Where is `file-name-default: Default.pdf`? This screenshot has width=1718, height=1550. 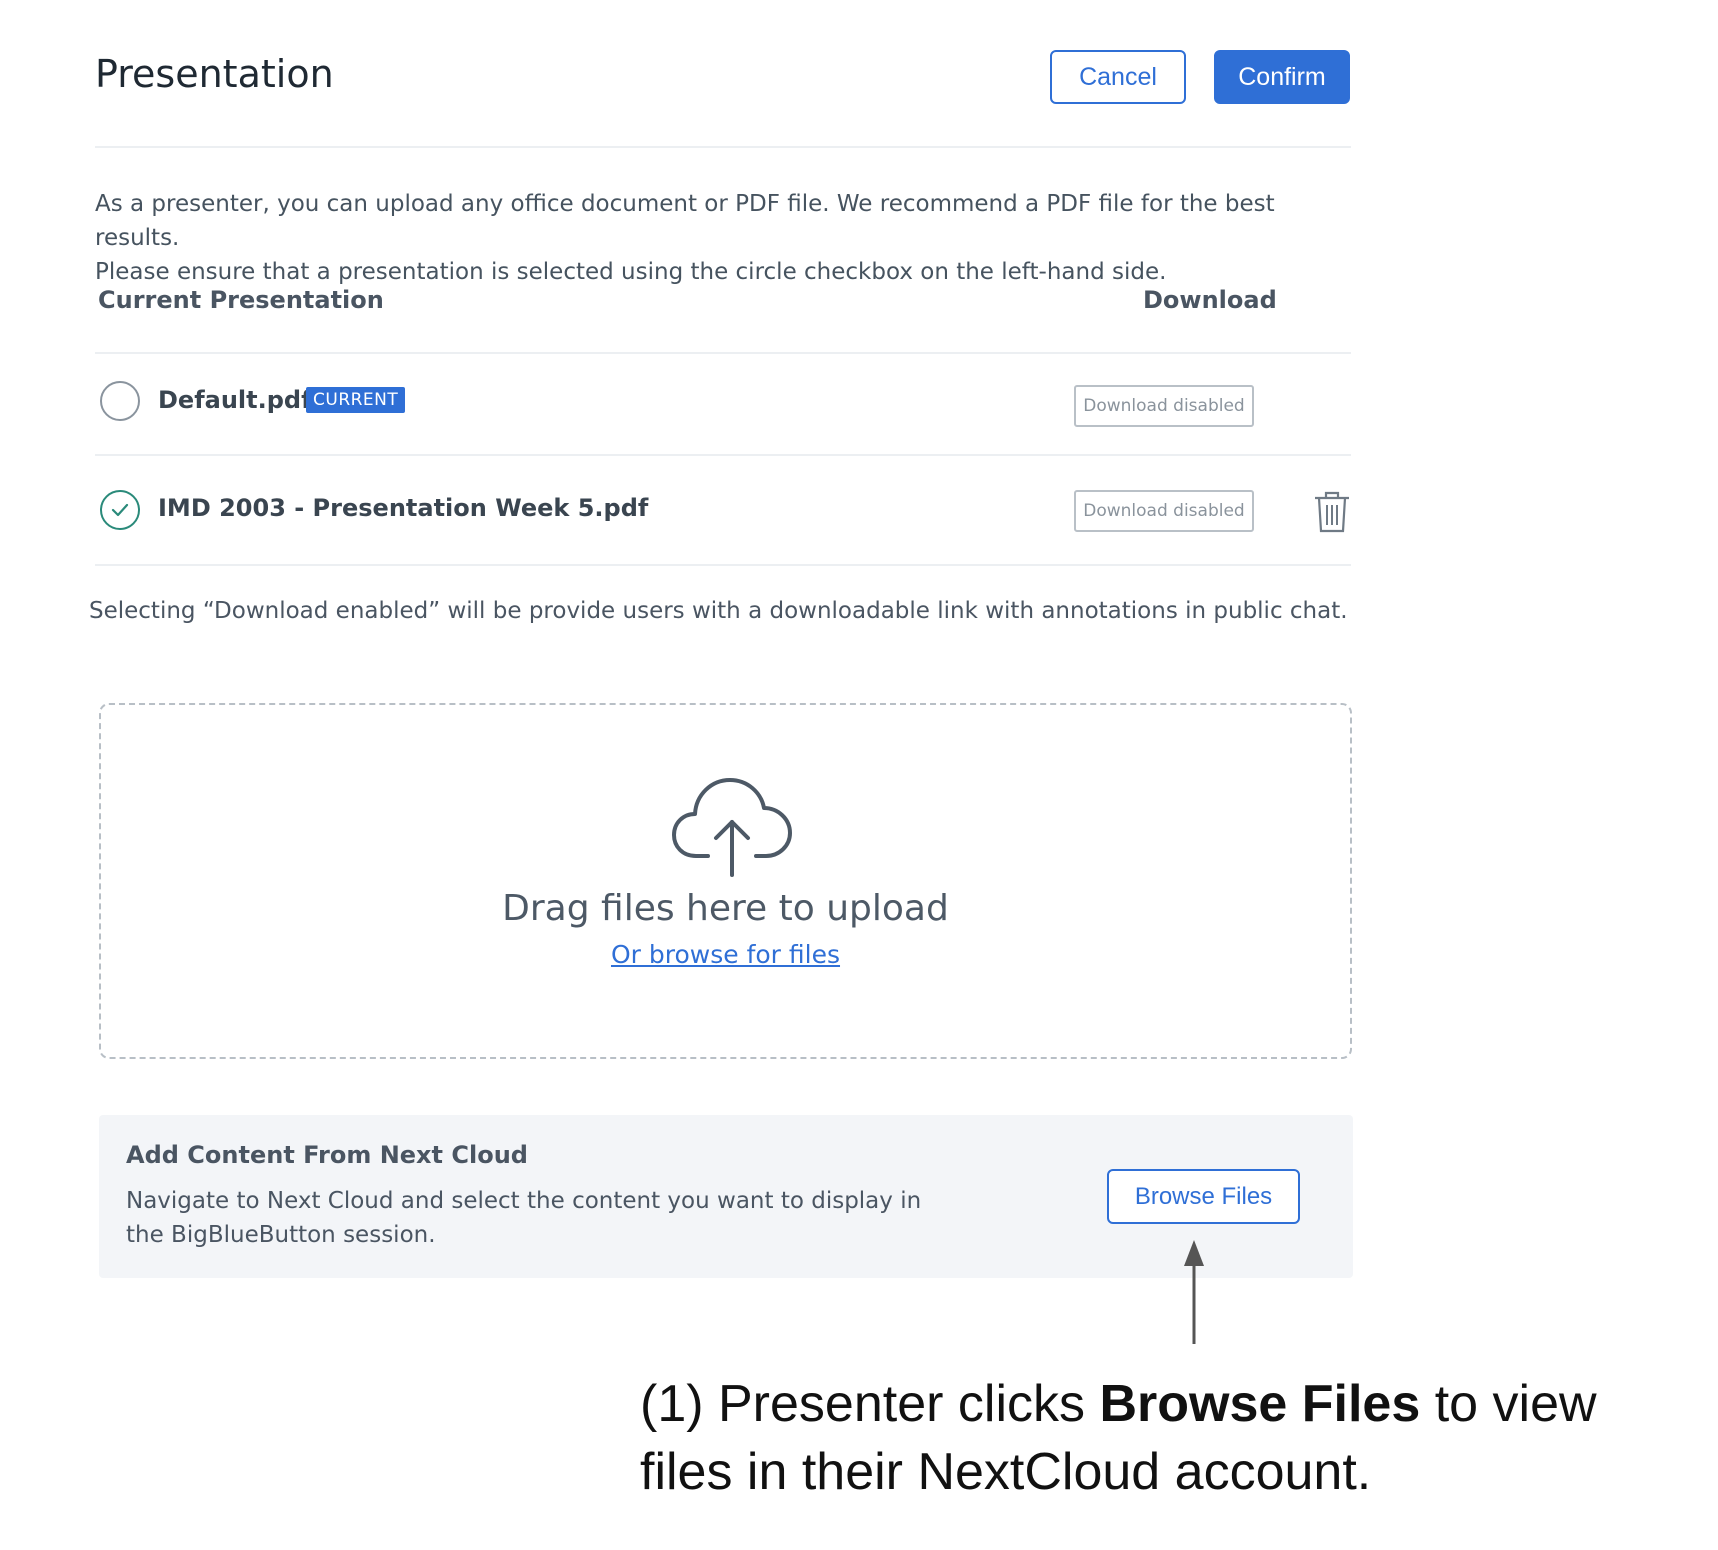 file-name-default: Default.pdf is located at coordinates (235, 400).